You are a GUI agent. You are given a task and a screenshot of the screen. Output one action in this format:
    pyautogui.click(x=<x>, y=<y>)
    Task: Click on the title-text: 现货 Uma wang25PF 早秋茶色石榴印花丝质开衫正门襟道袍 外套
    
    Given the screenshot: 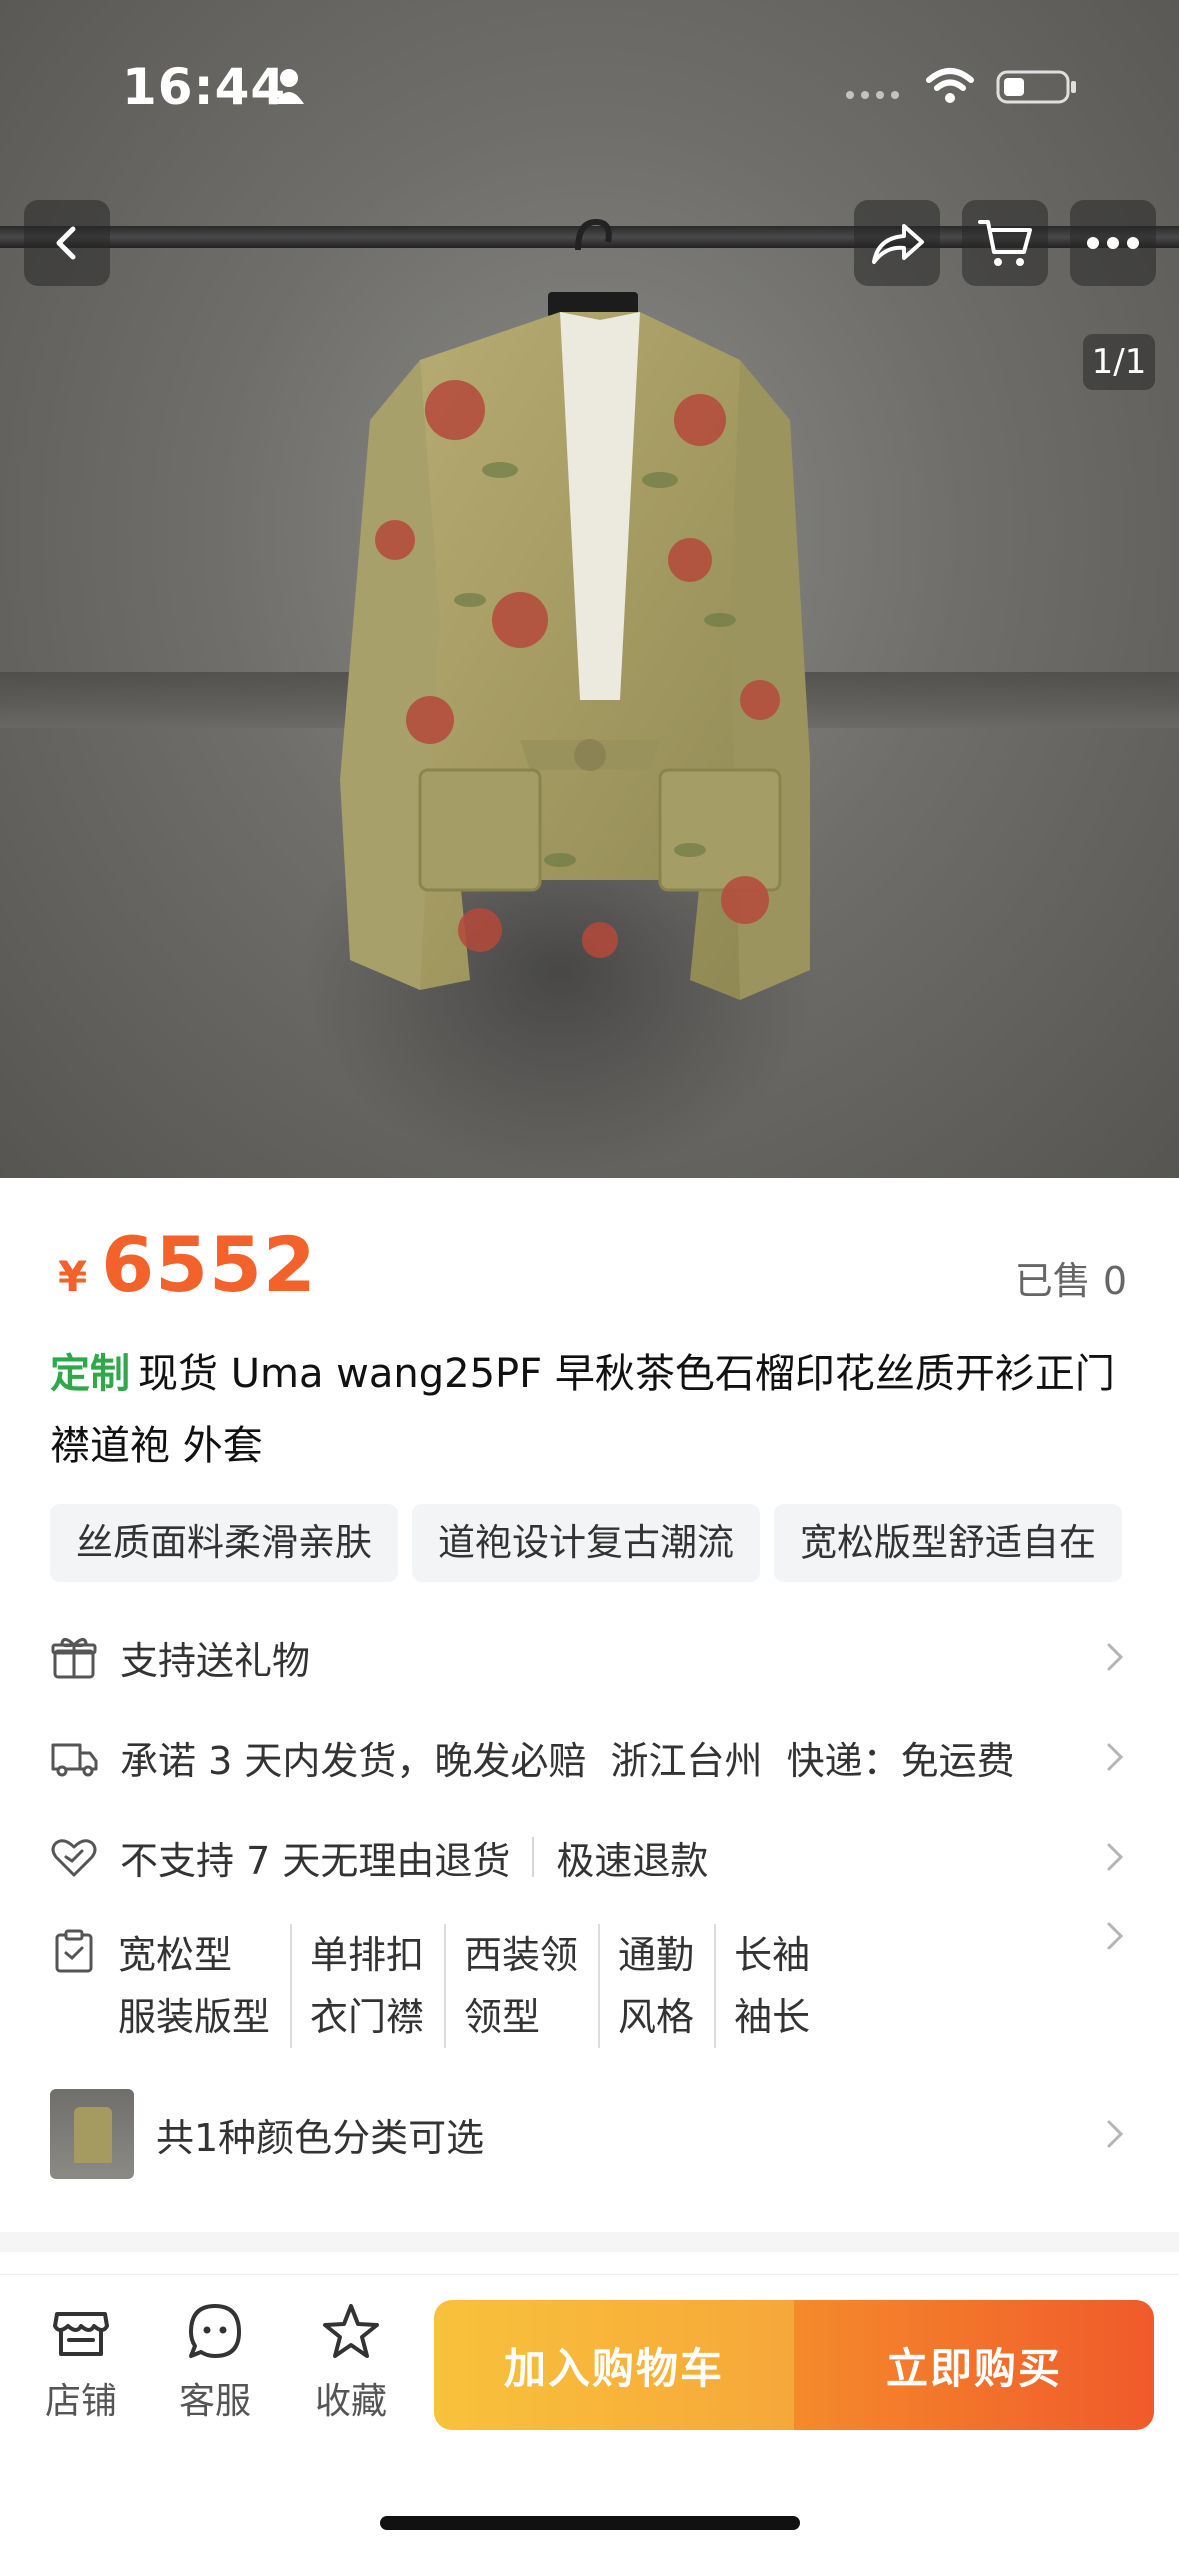 What is the action you would take?
    pyautogui.click(x=582, y=1410)
    